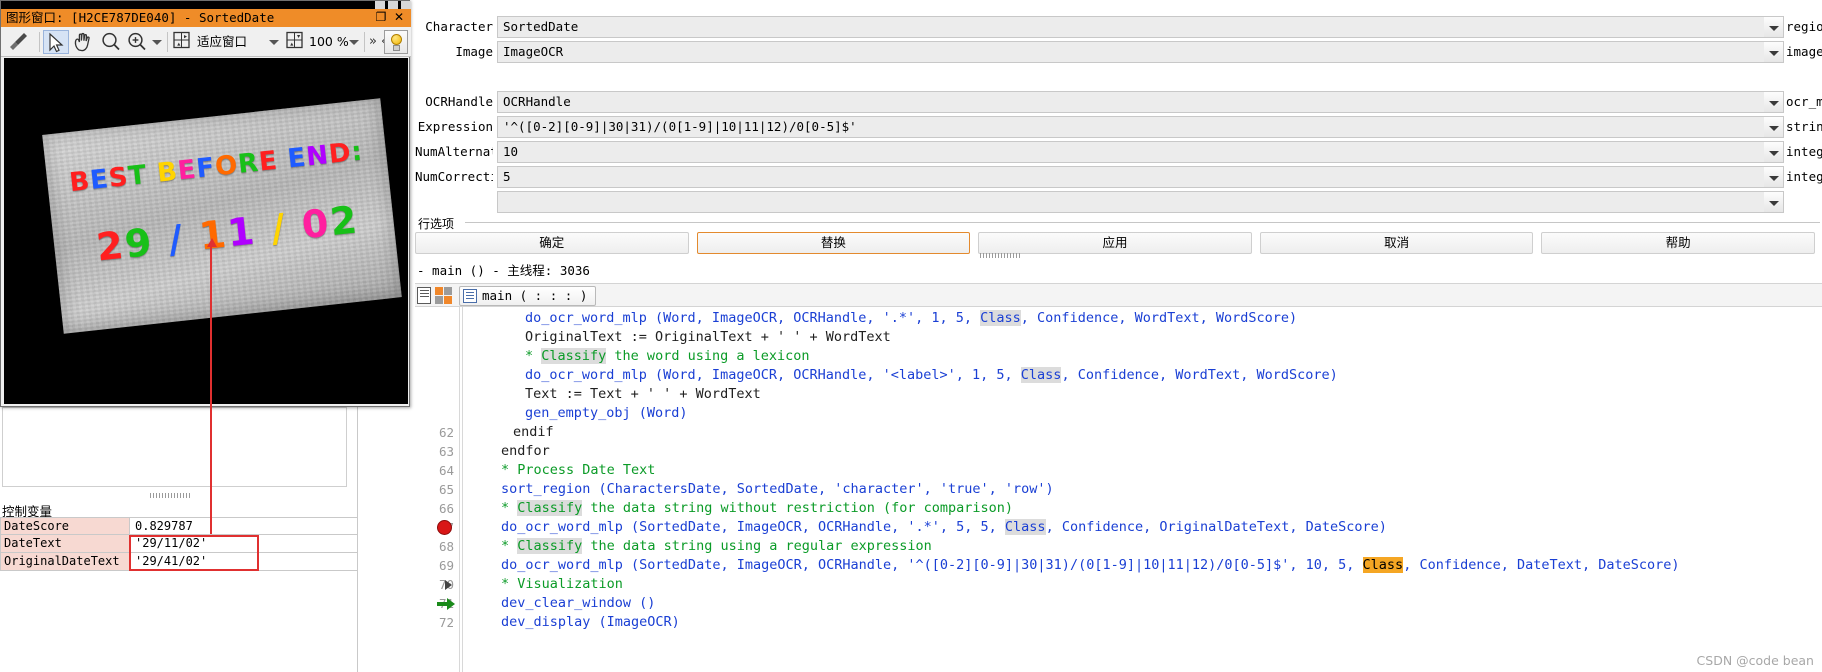 The width and height of the screenshot is (1822, 672). What do you see at coordinates (244, 544) in the screenshot?
I see `variable-value: '29/11/02'` at bounding box center [244, 544].